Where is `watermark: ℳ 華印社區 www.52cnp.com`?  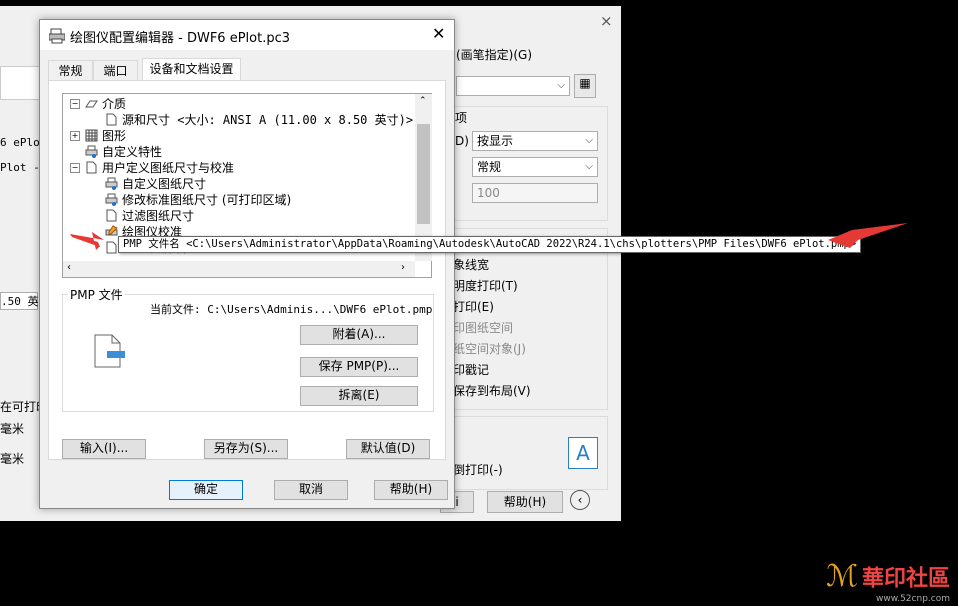
watermark: ℳ 華印社區 www.52cnp.com is located at coordinates (888, 581).